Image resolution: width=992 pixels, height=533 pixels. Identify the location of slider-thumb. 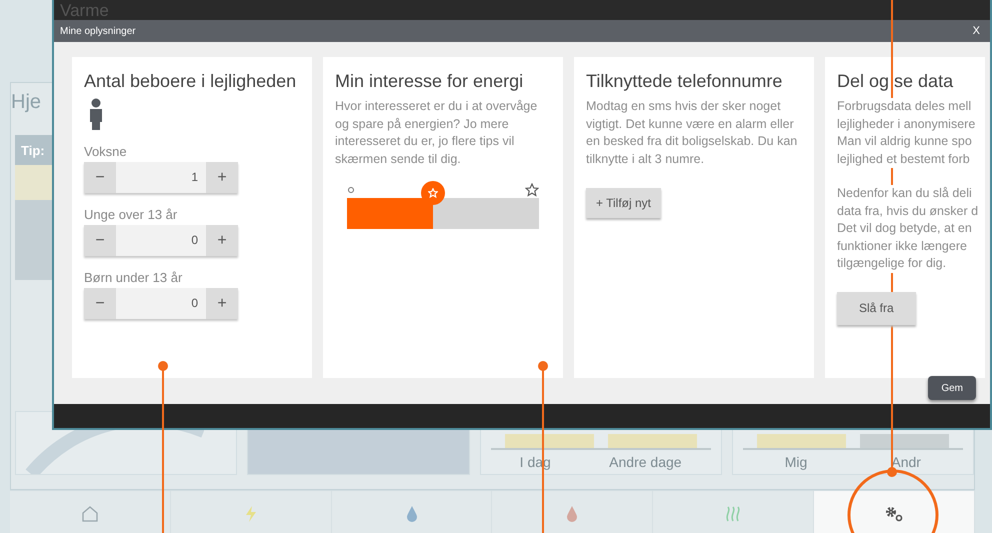
(433, 193).